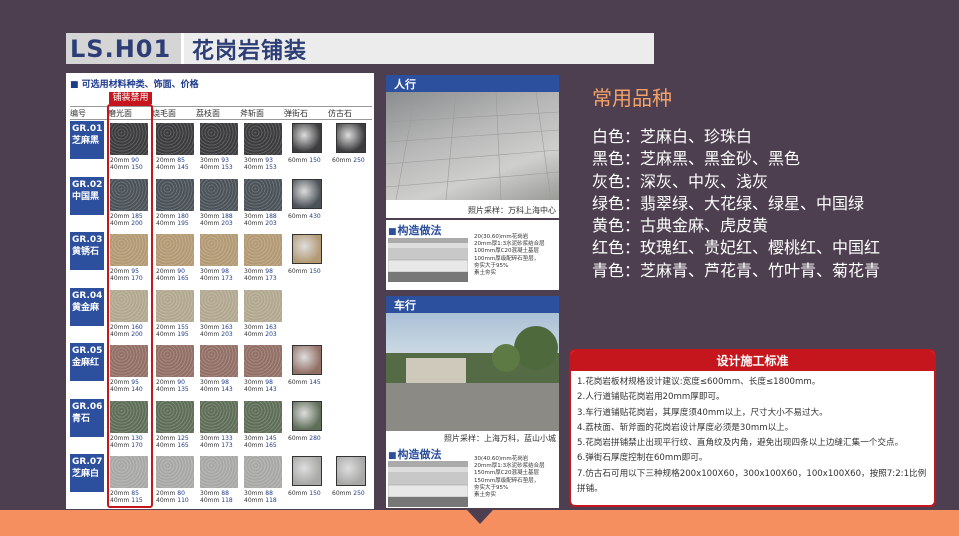 The width and height of the screenshot is (959, 536). What do you see at coordinates (260, 382) in the screenshot?
I see `price-line: 30mm 98` at bounding box center [260, 382].